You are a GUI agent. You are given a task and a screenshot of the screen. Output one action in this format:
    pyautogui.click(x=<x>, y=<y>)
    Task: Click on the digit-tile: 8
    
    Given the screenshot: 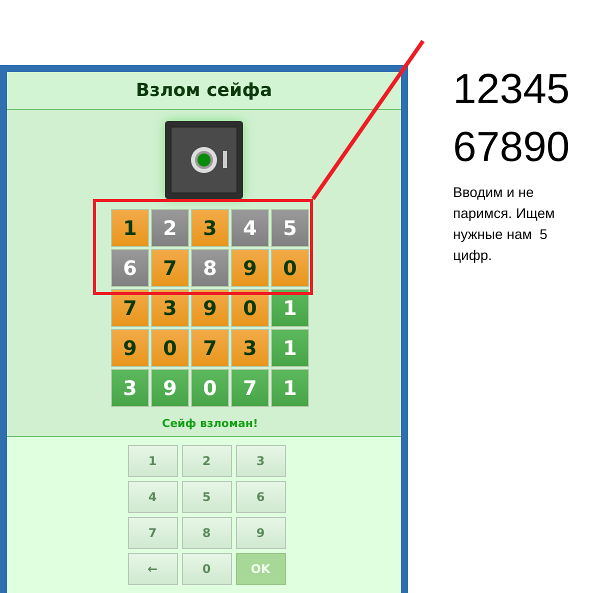 What is the action you would take?
    pyautogui.click(x=210, y=268)
    